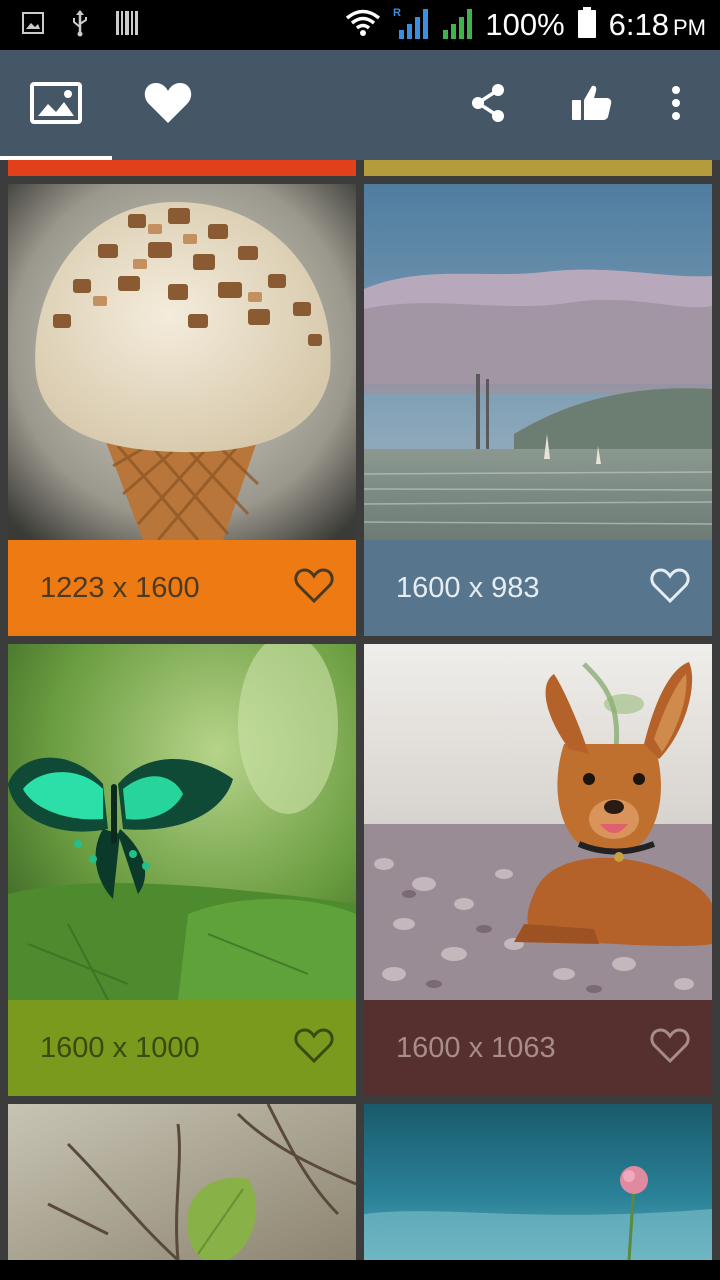 Image resolution: width=720 pixels, height=1280 pixels. Describe the element at coordinates (127, 25) in the screenshot. I see `barcode-icon` at that location.